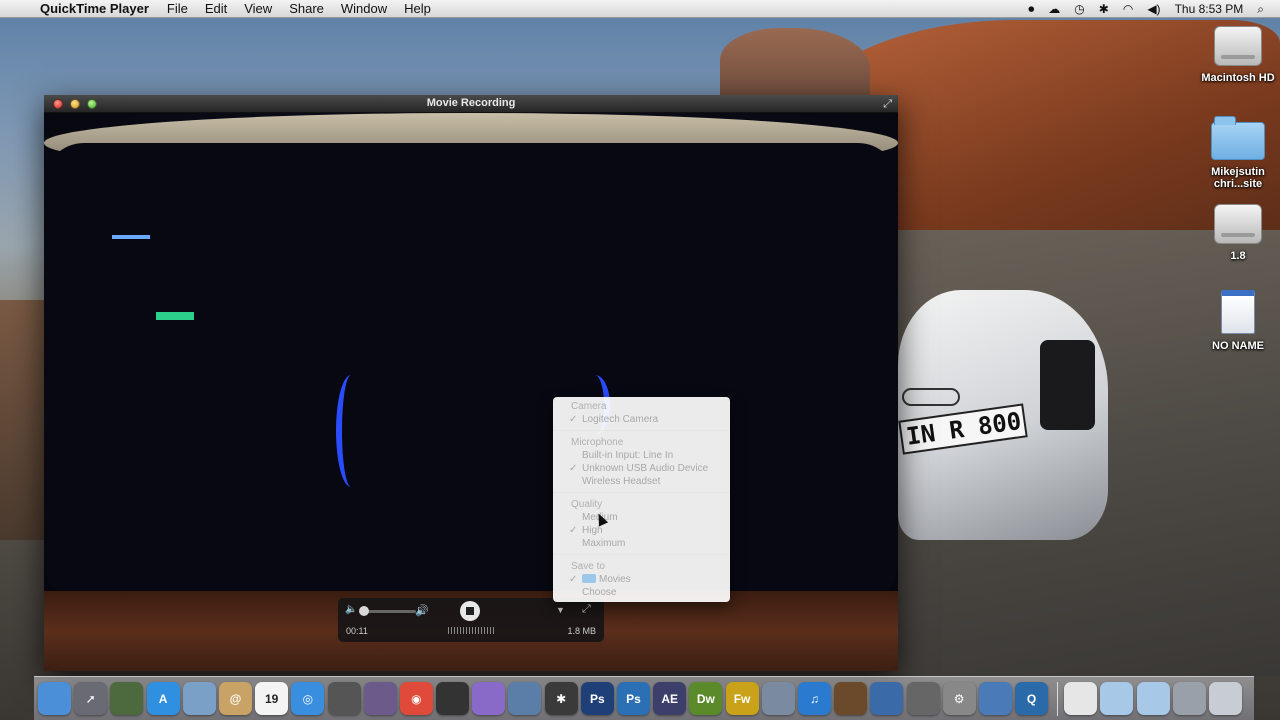 The height and width of the screenshot is (720, 1280). Describe the element at coordinates (814, 698) in the screenshot. I see `dock-itunes-icon: ♫` at that location.